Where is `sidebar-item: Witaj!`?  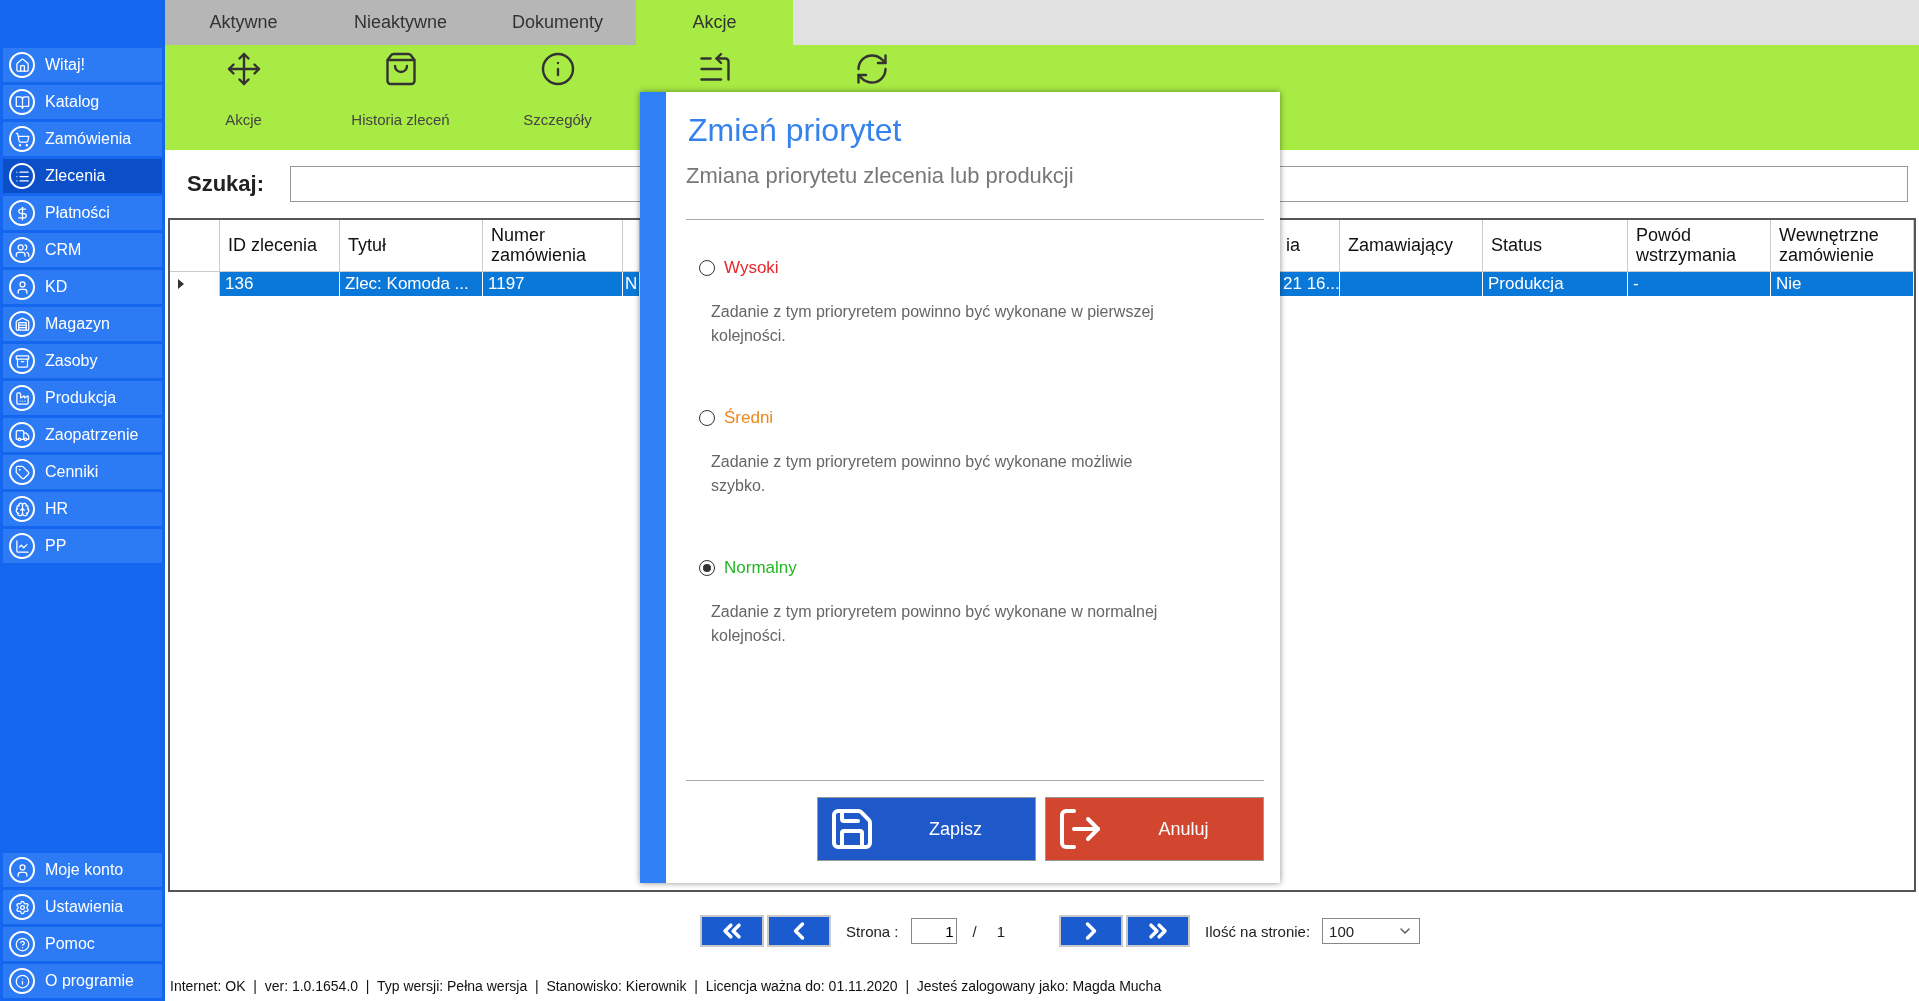
sidebar-item: Witaj! is located at coordinates (82, 65).